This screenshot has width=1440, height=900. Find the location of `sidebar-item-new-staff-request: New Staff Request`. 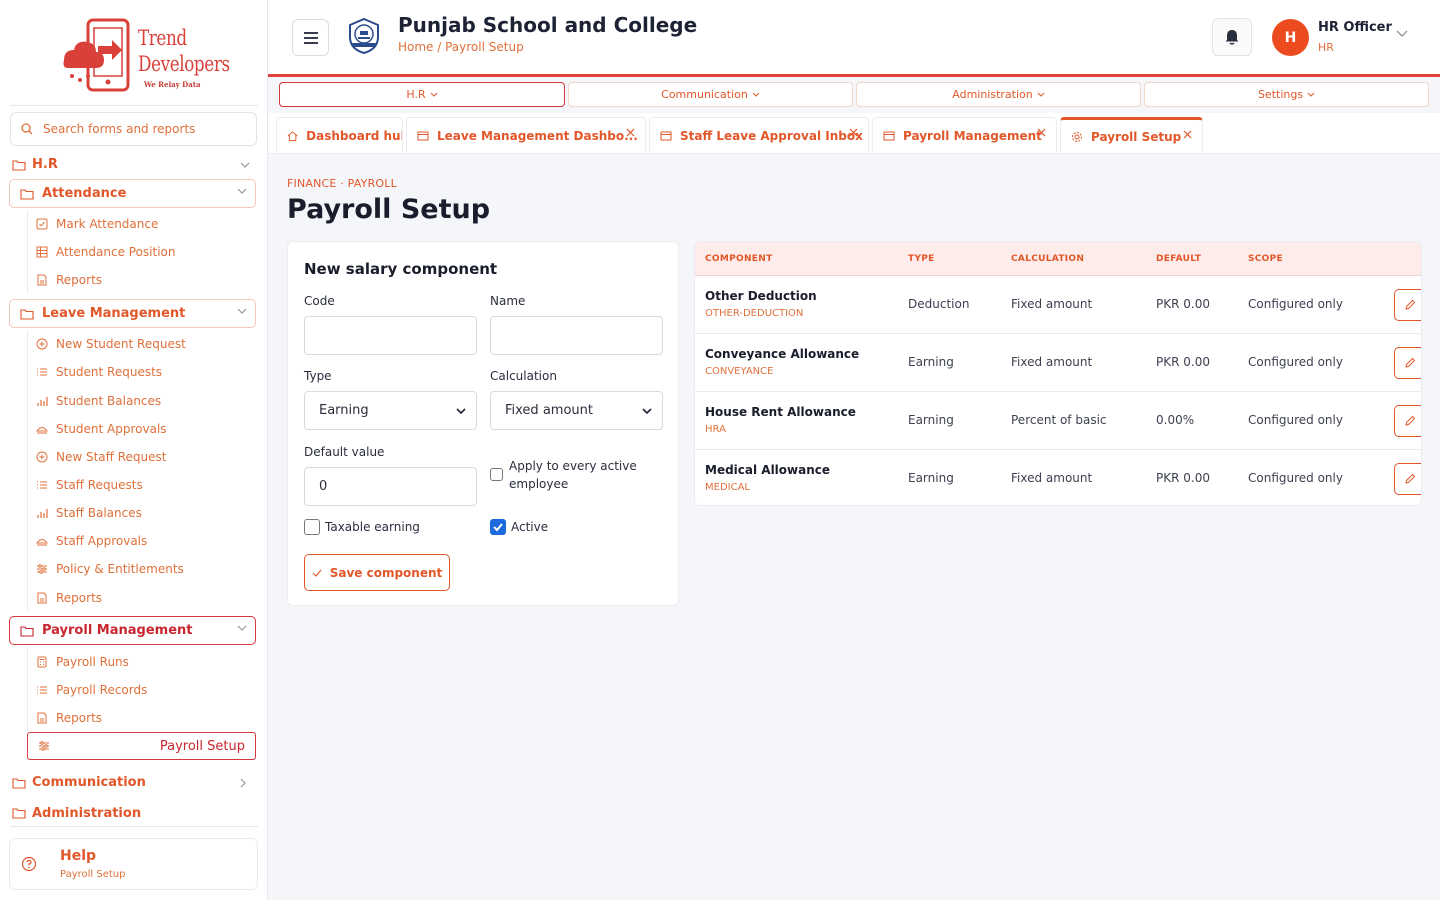

sidebar-item-new-staff-request: New Staff Request is located at coordinates (101, 457).